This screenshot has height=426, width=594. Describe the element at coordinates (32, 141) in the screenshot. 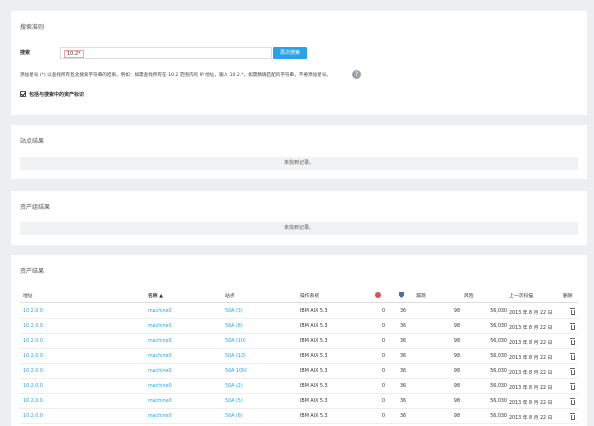

I see `site-results-title: 站点结果` at that location.